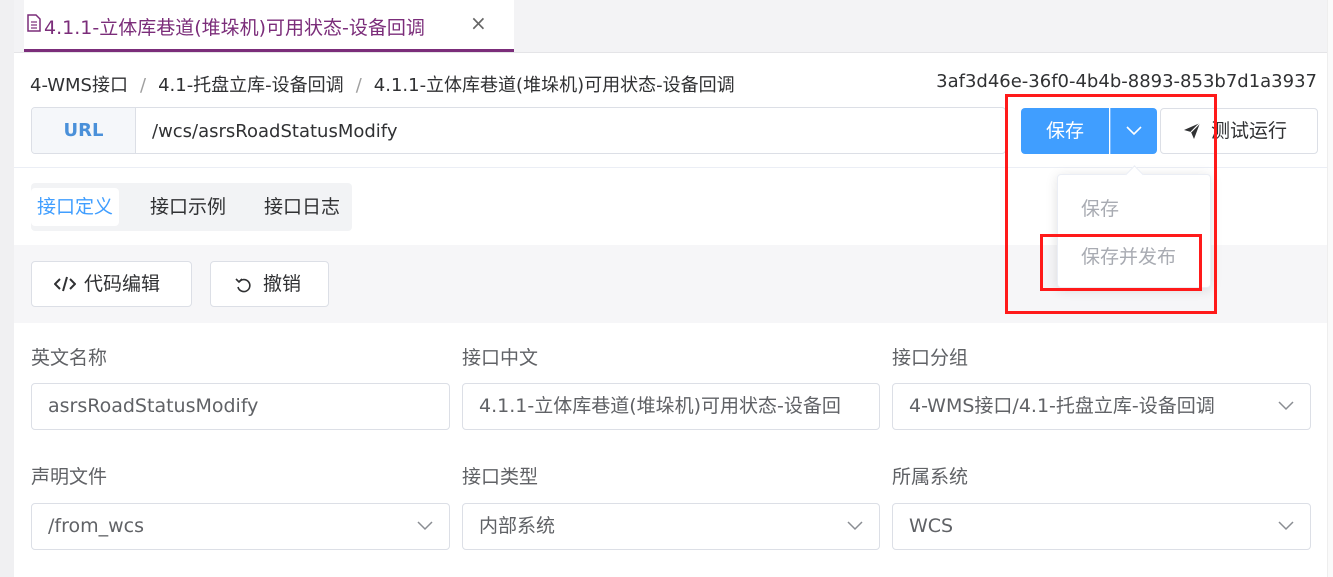 This screenshot has height=577, width=1333. I want to click on tab-active: 4.1.1-立体库巷道(堆垛机)可用状态-设备回调 ×, so click(269, 26).